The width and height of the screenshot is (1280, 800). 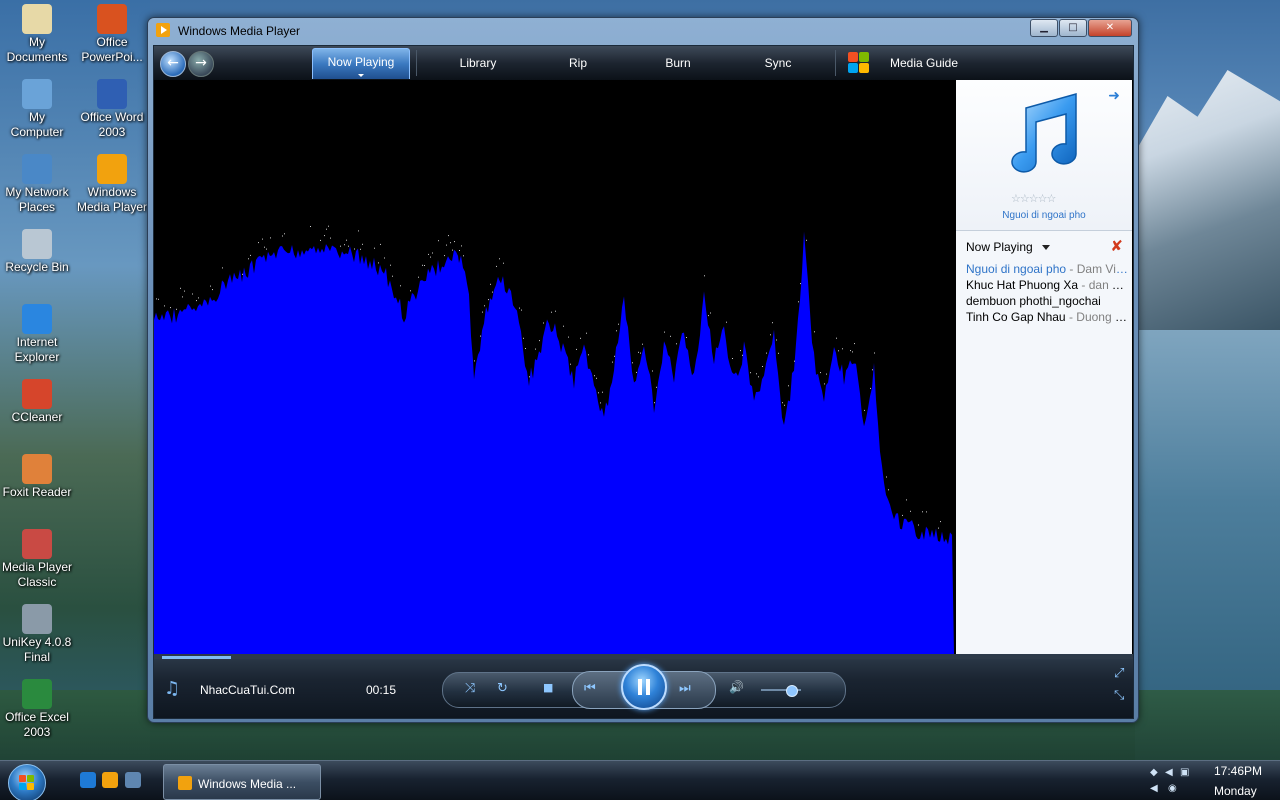 I want to click on playlist-item: dembuon phothi_ngochai, so click(x=1048, y=301).